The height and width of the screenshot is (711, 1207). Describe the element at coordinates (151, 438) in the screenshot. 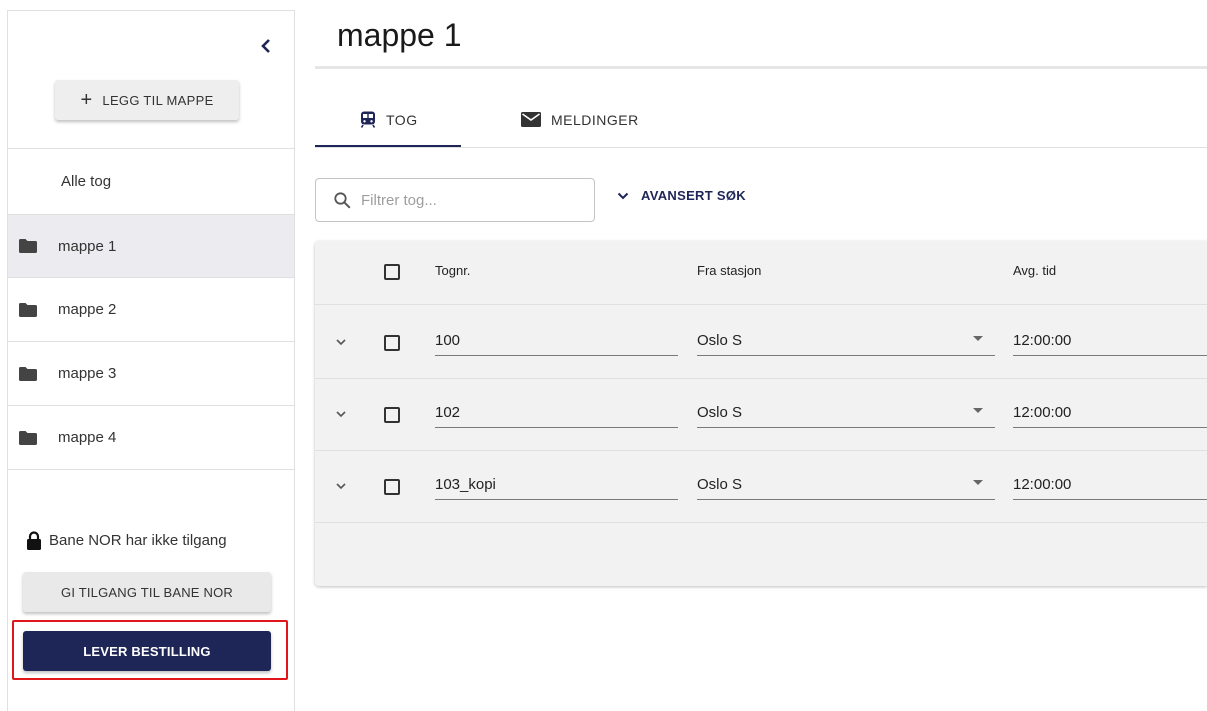

I see `sidebar-item-mappe-4: mappe 4` at that location.